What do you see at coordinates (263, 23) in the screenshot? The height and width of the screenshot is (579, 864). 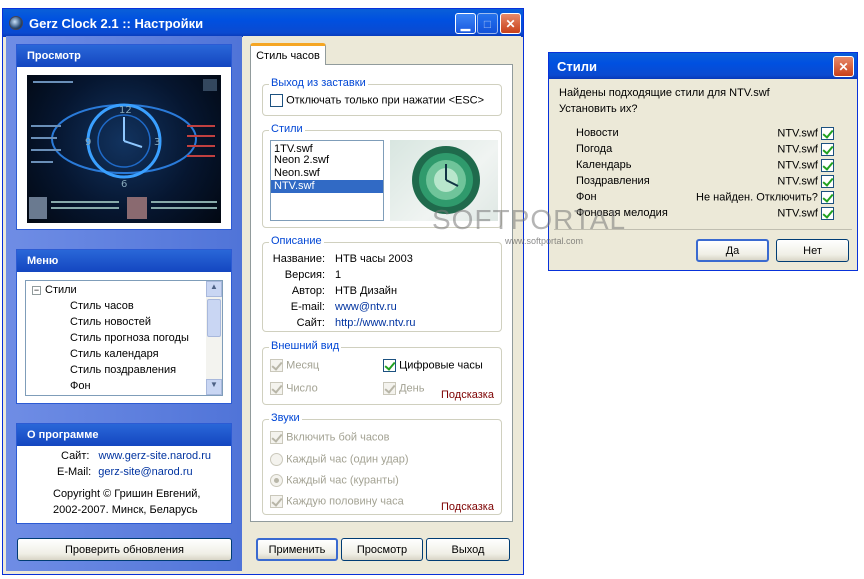 I see `main-titlebar: Gerz Clock 2.1 :: Настройки ▁ □ ✕` at bounding box center [263, 23].